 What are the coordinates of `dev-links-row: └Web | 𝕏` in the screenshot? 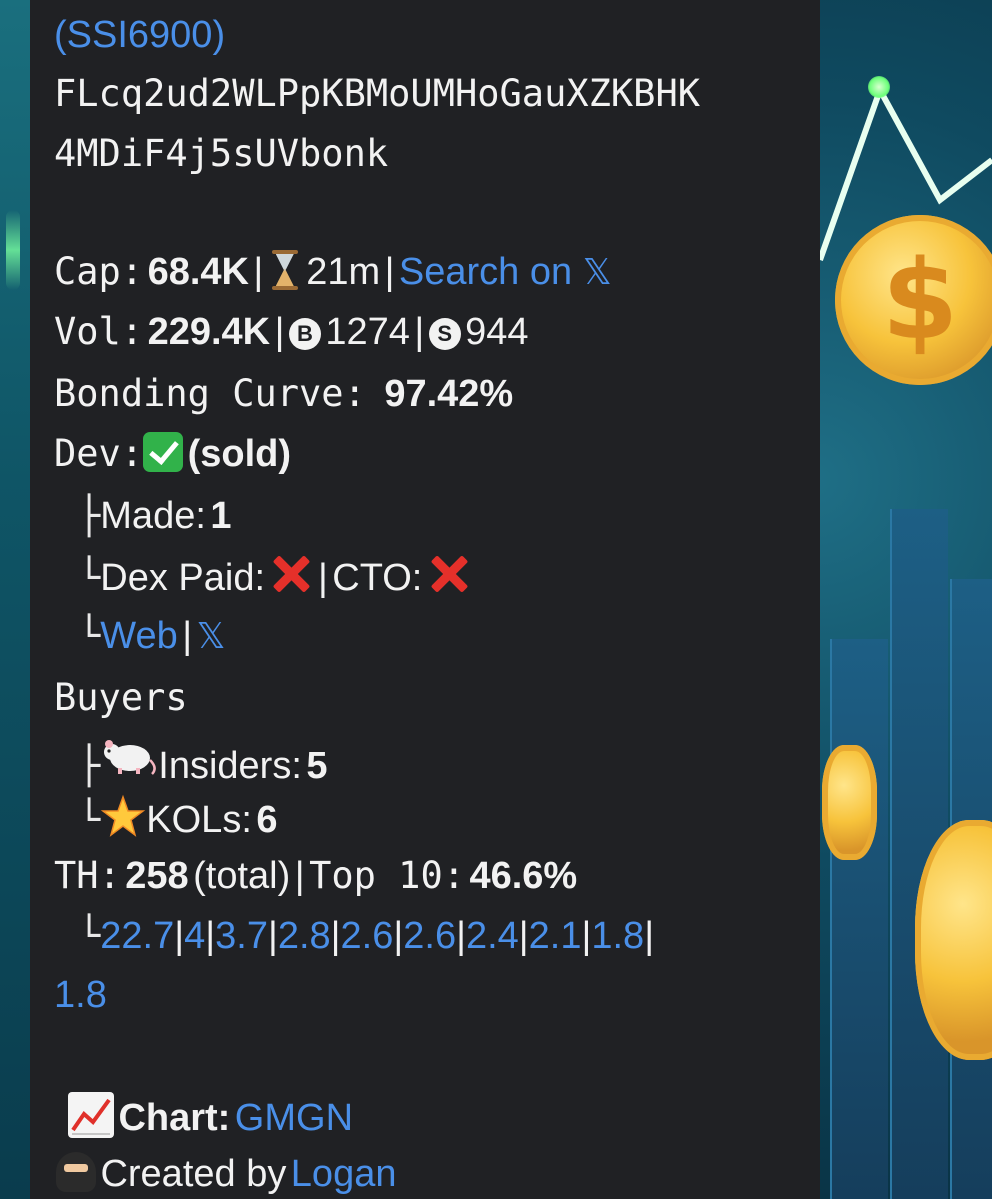 It's located at (140, 636).